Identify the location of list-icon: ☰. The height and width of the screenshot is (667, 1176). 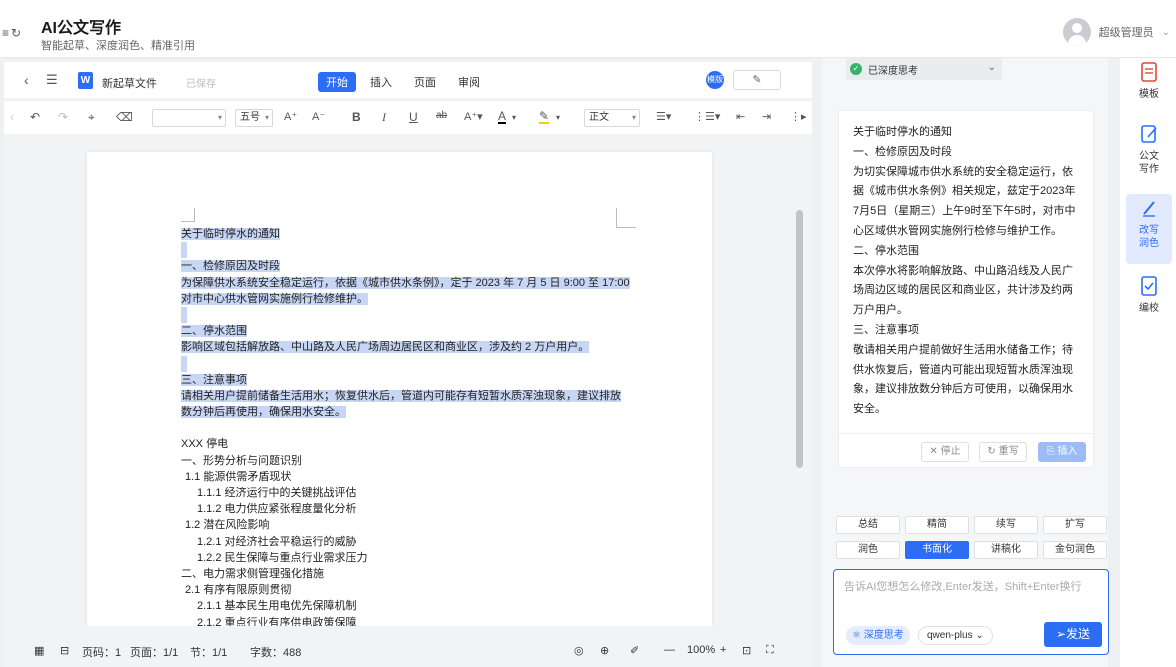
(52, 80).